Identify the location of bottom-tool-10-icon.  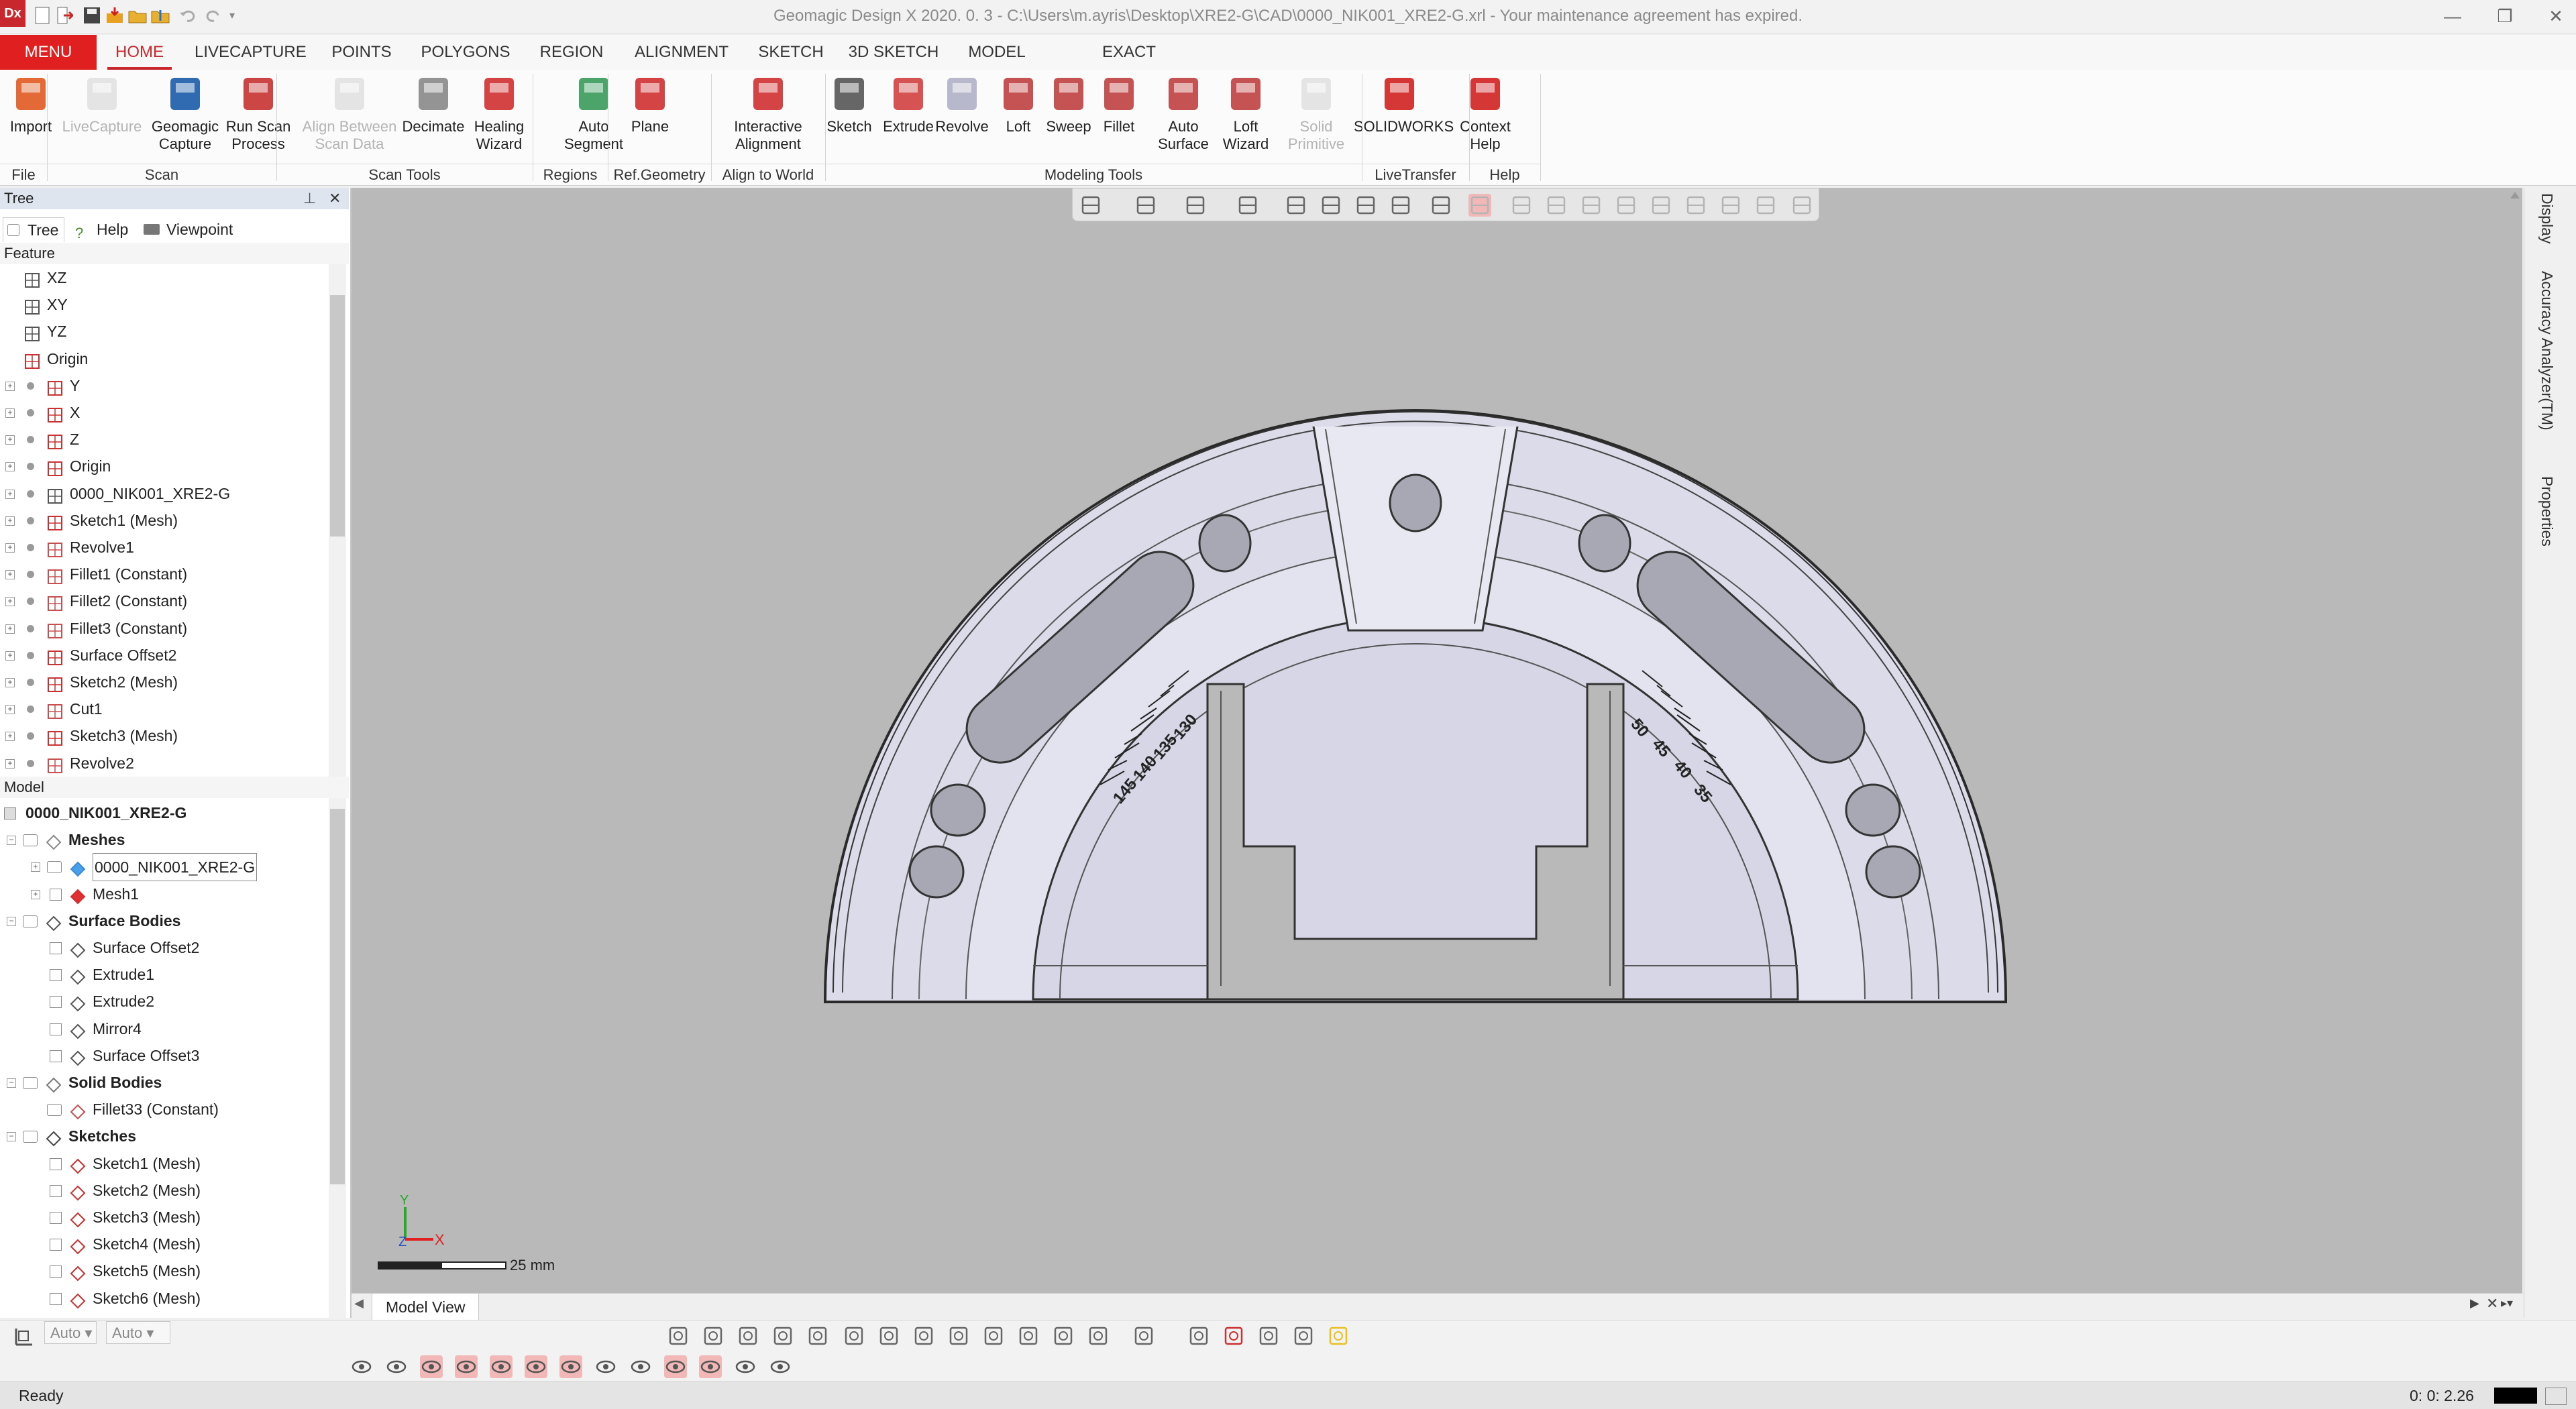
(993, 1336).